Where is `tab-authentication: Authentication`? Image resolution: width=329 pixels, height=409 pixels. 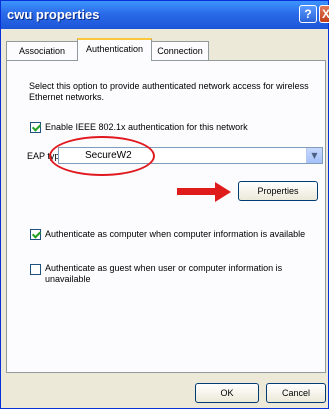
tab-authentication: Authentication is located at coordinates (114, 49).